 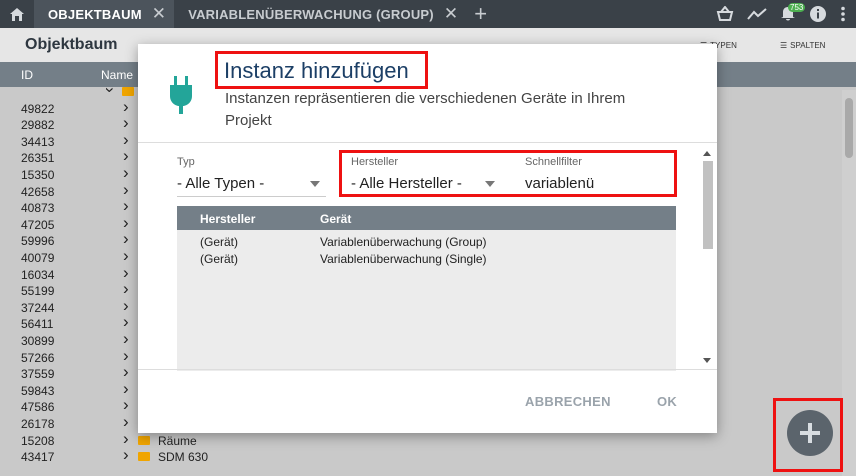 I want to click on row-id: 30899, so click(x=38, y=341).